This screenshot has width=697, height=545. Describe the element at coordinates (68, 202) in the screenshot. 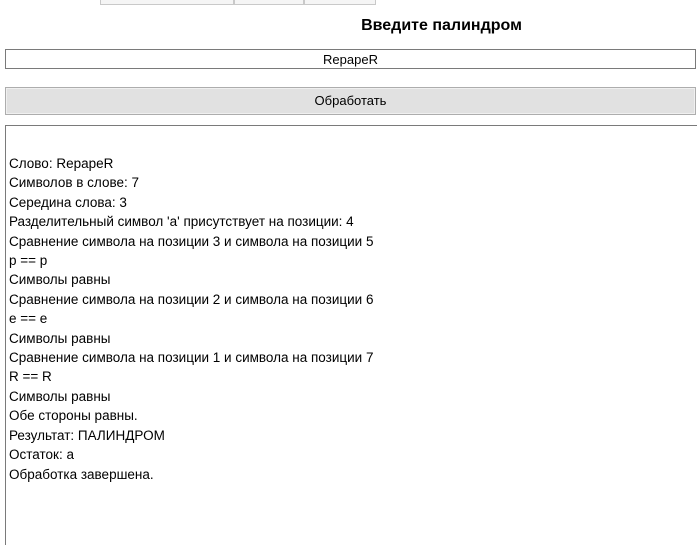

I see `output-line: Середина слова: 3` at that location.